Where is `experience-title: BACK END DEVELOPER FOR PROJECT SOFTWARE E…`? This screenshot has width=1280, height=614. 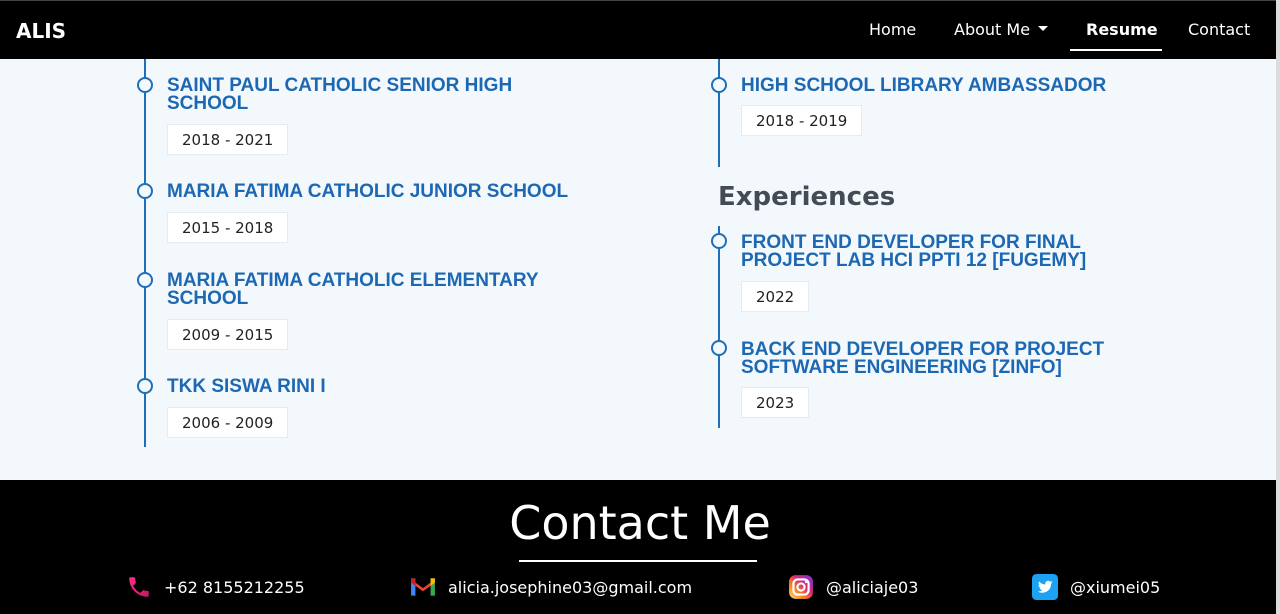 experience-title: BACK END DEVELOPER FOR PROJECT SOFTWARE E… is located at coordinates (922, 359).